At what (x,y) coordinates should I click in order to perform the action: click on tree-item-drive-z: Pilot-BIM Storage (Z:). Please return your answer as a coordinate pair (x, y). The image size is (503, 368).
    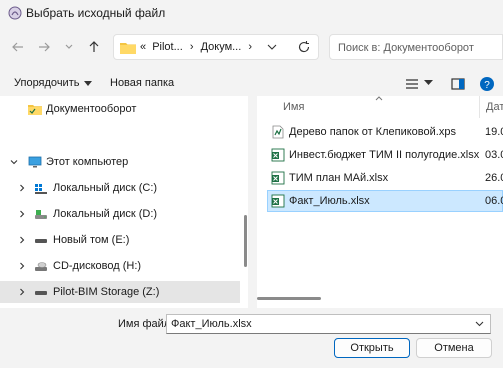
    Looking at the image, I should click on (120, 292).